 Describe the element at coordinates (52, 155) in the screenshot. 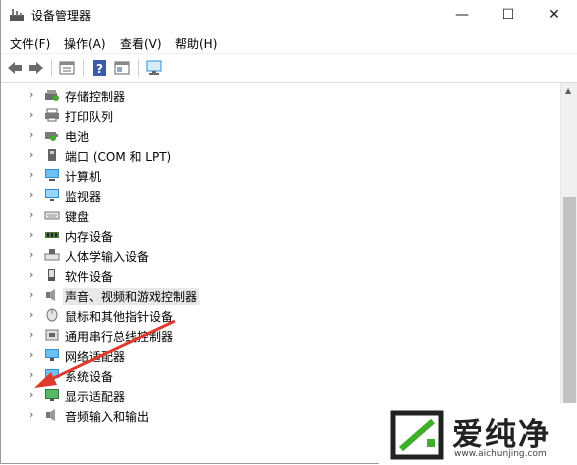

I see `port-icon` at that location.